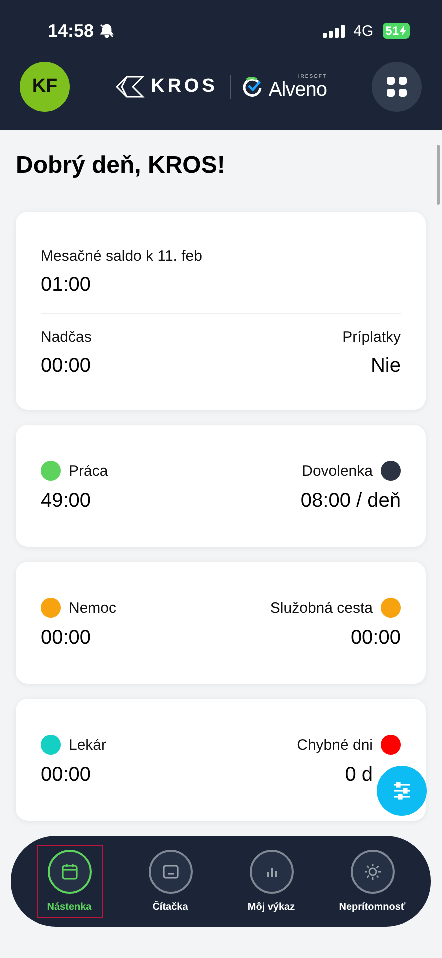 The width and height of the screenshot is (442, 958). I want to click on signal-icon, so click(333, 31).